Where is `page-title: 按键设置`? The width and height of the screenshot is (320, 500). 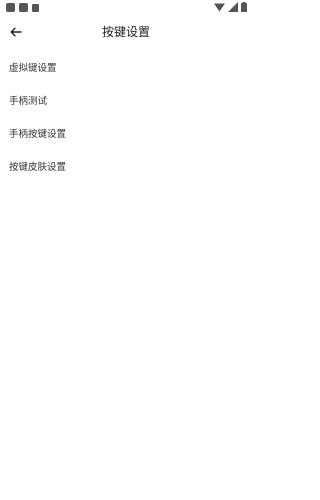
page-title: 按键设置 is located at coordinates (125, 32).